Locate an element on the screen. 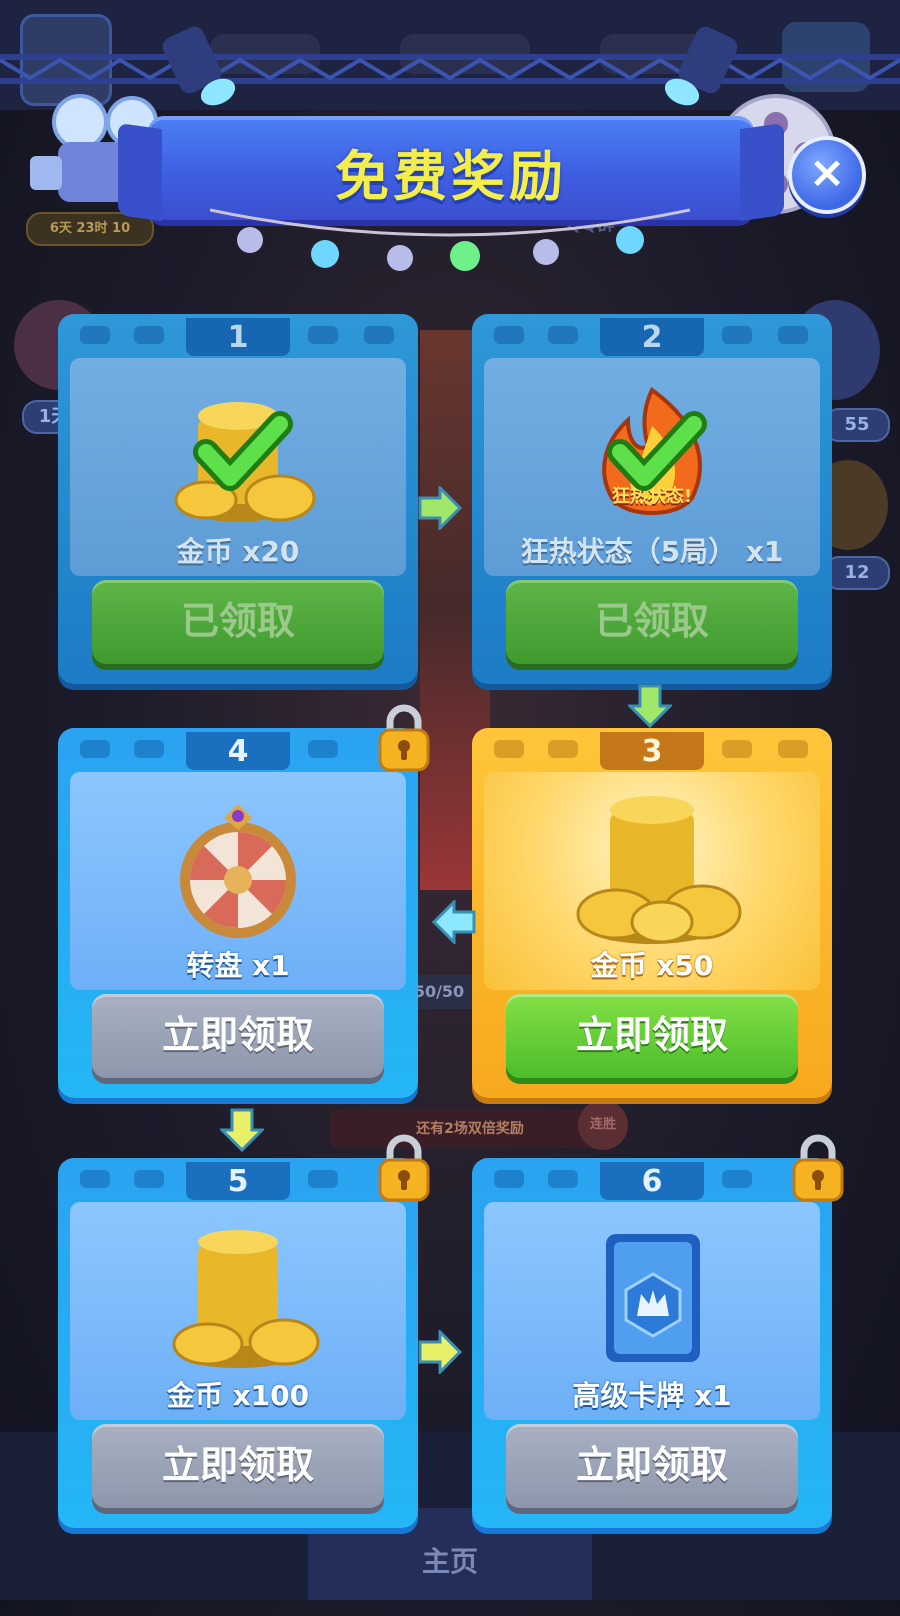 The image size is (900, 1616). arrow-left-icon is located at coordinates (454, 922).